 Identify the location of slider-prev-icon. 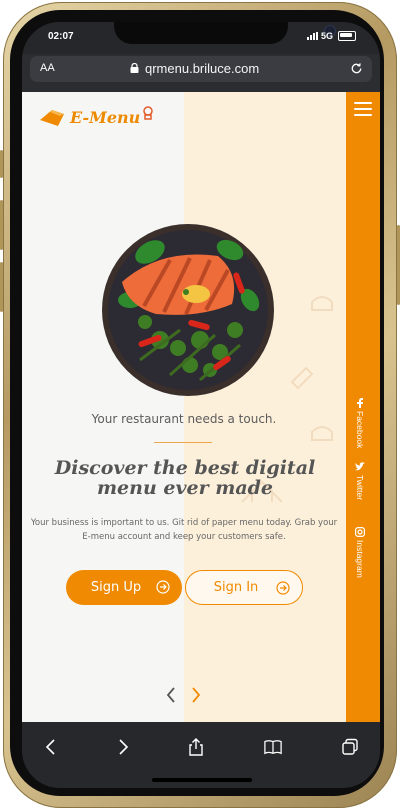
(171, 695).